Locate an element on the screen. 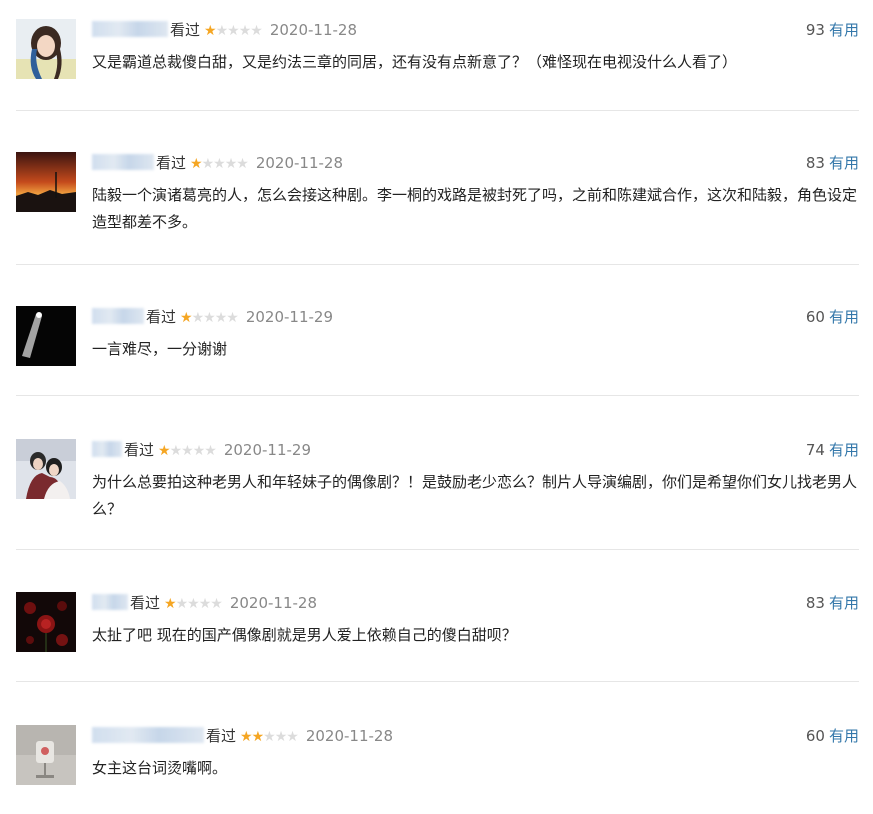  comment-item: 看过 ★★★★★ 2020-11-29 60 有用 一言难尽，一分谢谢 is located at coordinates (437, 351).